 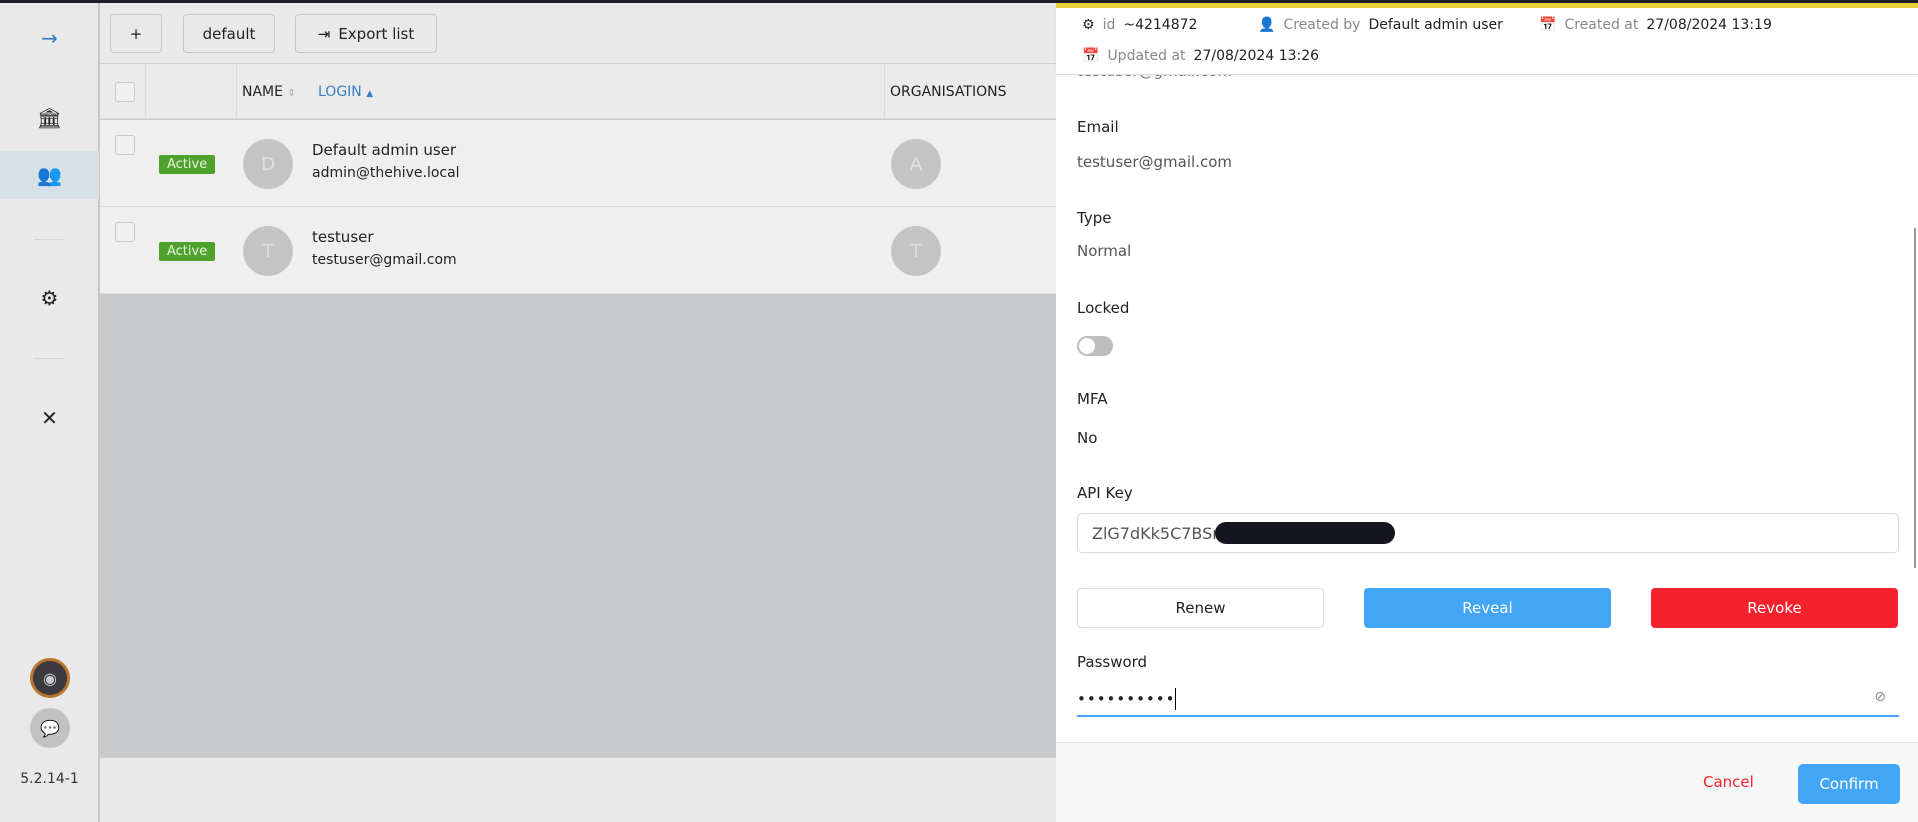 I want to click on brain-icon: ◉, so click(x=50, y=678).